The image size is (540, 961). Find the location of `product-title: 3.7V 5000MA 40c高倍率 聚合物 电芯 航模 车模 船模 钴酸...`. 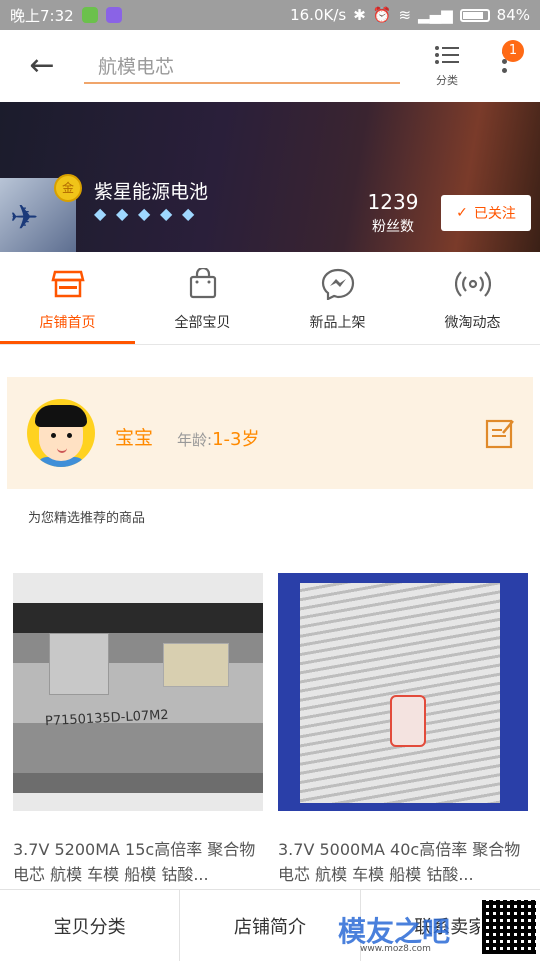

product-title: 3.7V 5000MA 40c高倍率 聚合物 电芯 航模 车模 船模 钴酸... is located at coordinates (403, 862).